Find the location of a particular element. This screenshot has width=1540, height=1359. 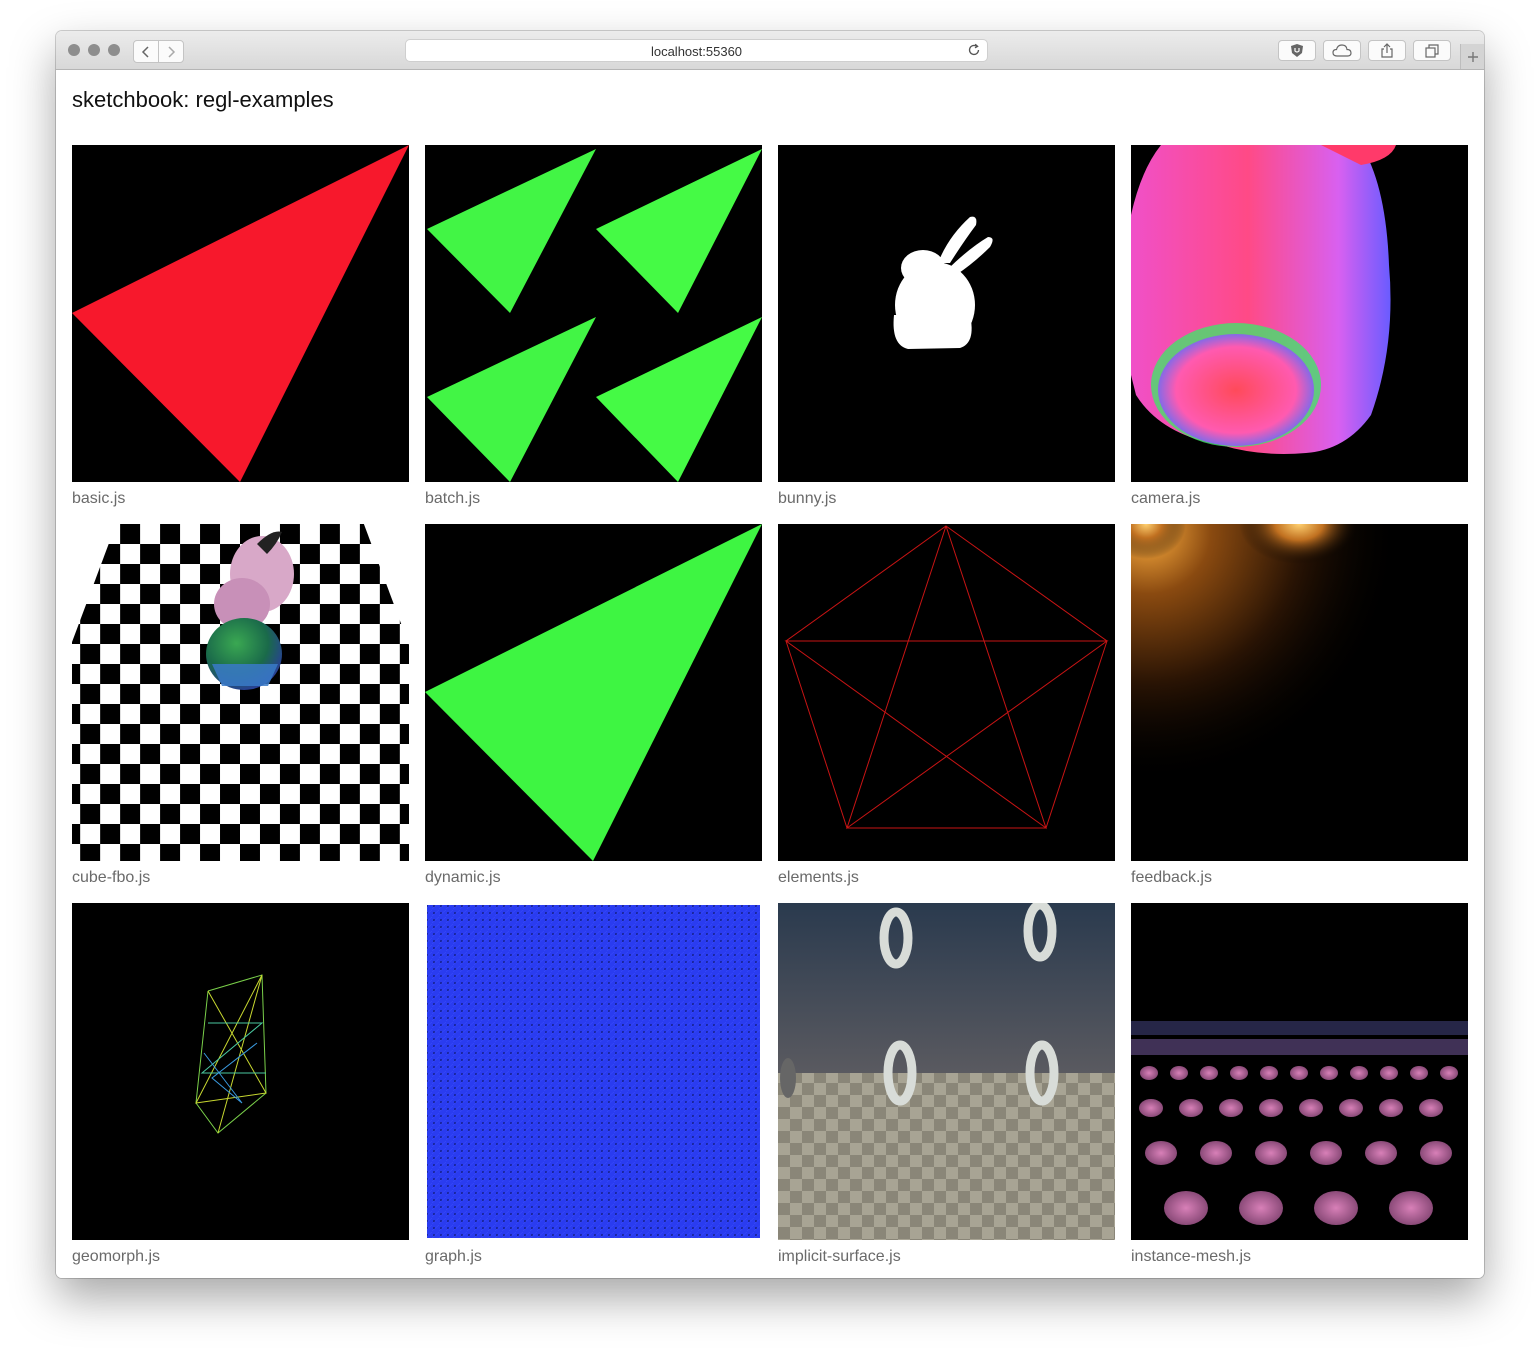

ublock-button is located at coordinates (1297, 50).